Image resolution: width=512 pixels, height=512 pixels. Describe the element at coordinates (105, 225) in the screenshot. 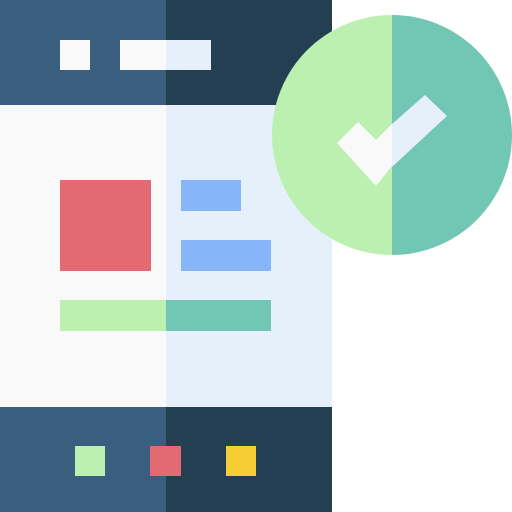

I see `image-placeholder` at that location.